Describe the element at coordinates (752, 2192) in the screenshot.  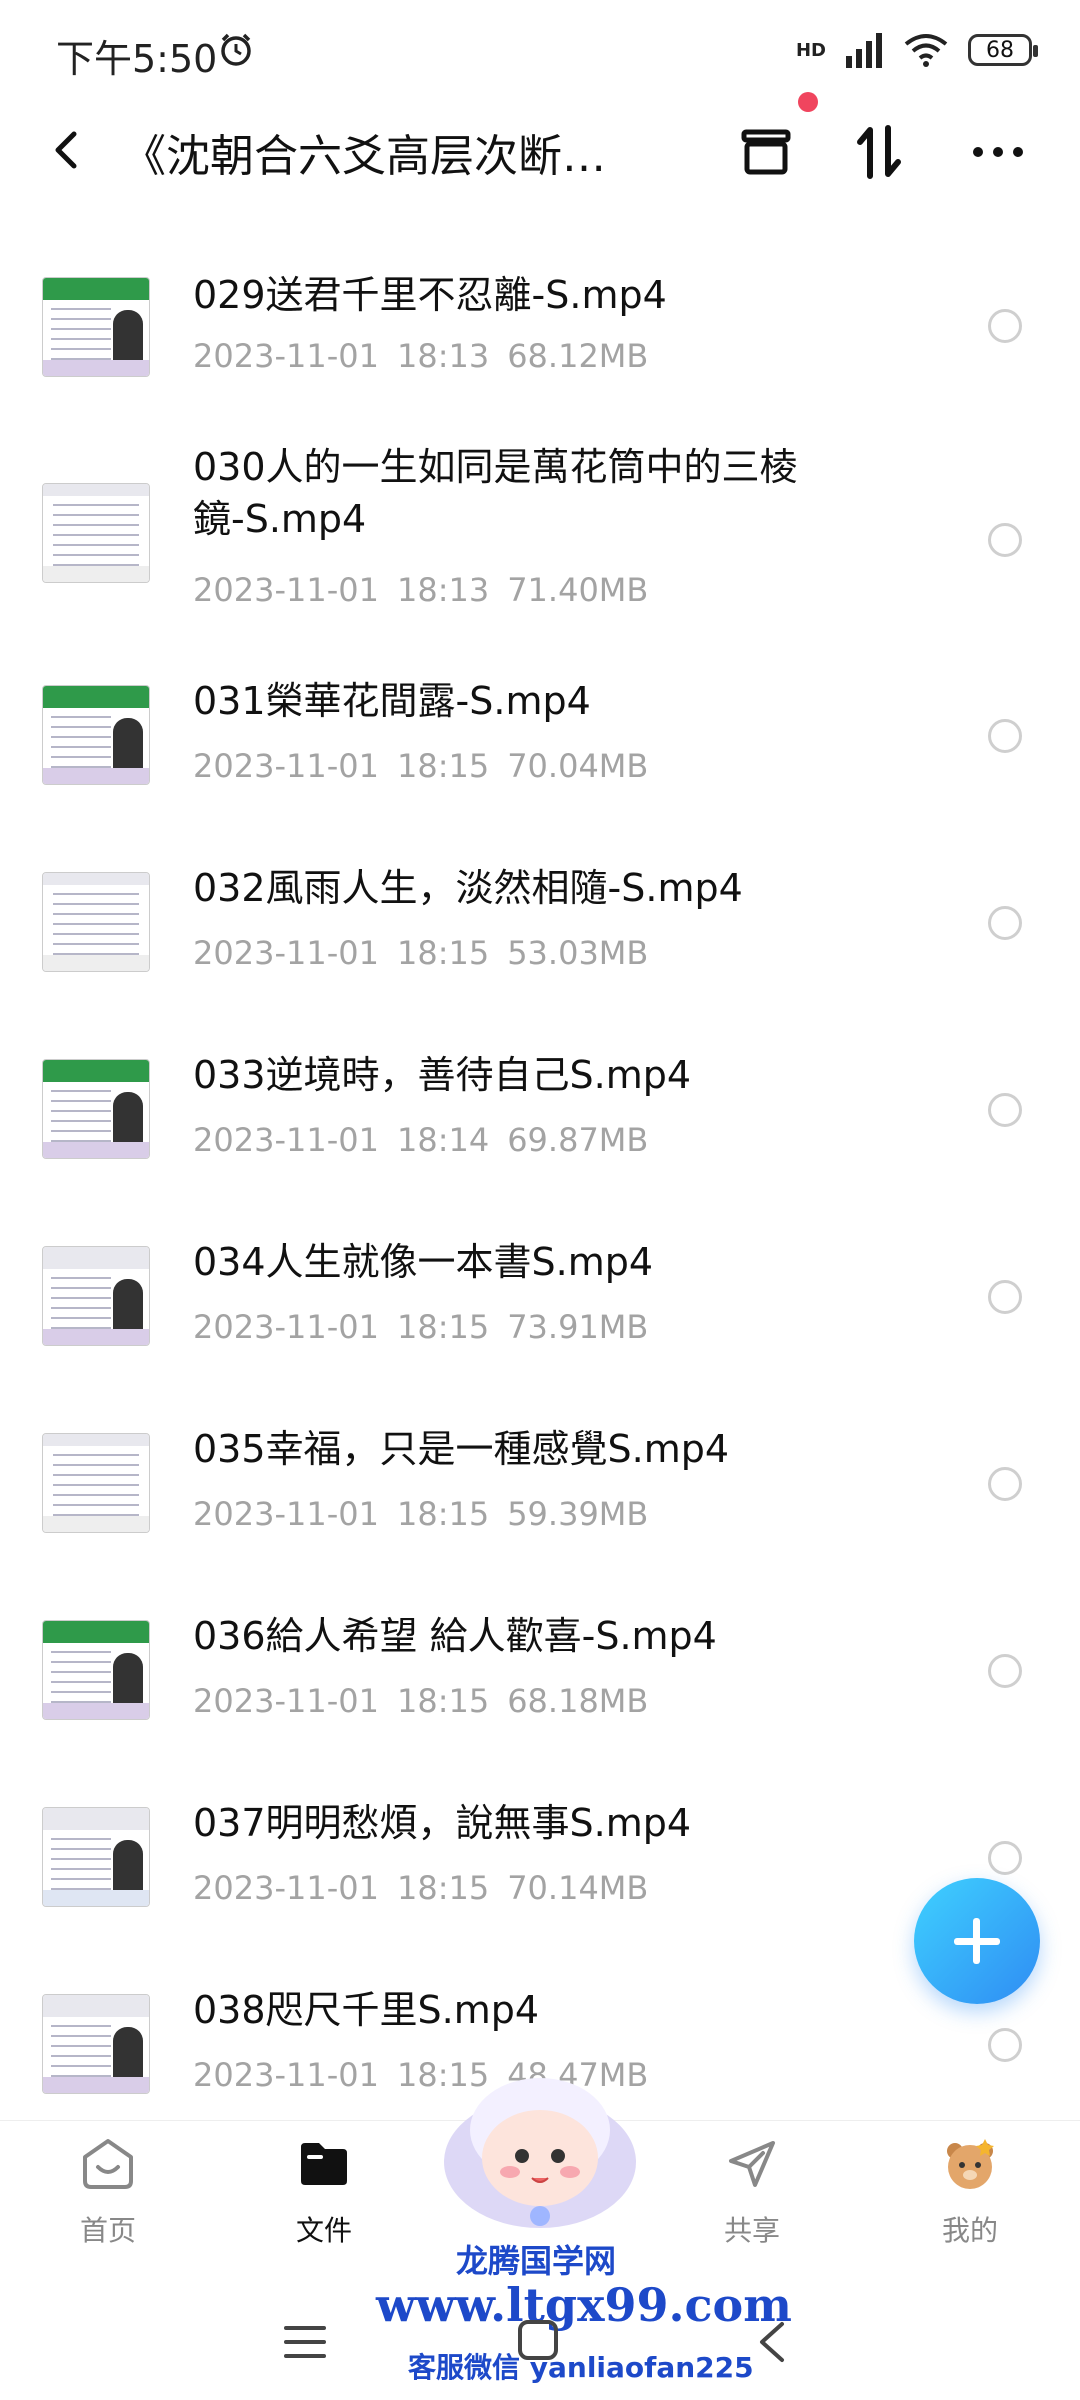
I see `nav-share: 共享` at that location.